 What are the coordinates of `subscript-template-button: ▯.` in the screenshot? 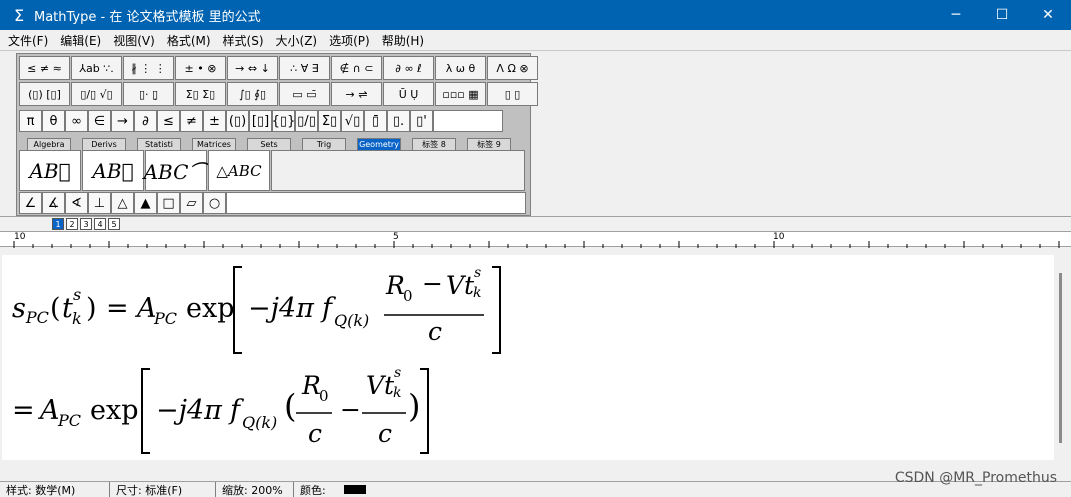 It's located at (398, 121).